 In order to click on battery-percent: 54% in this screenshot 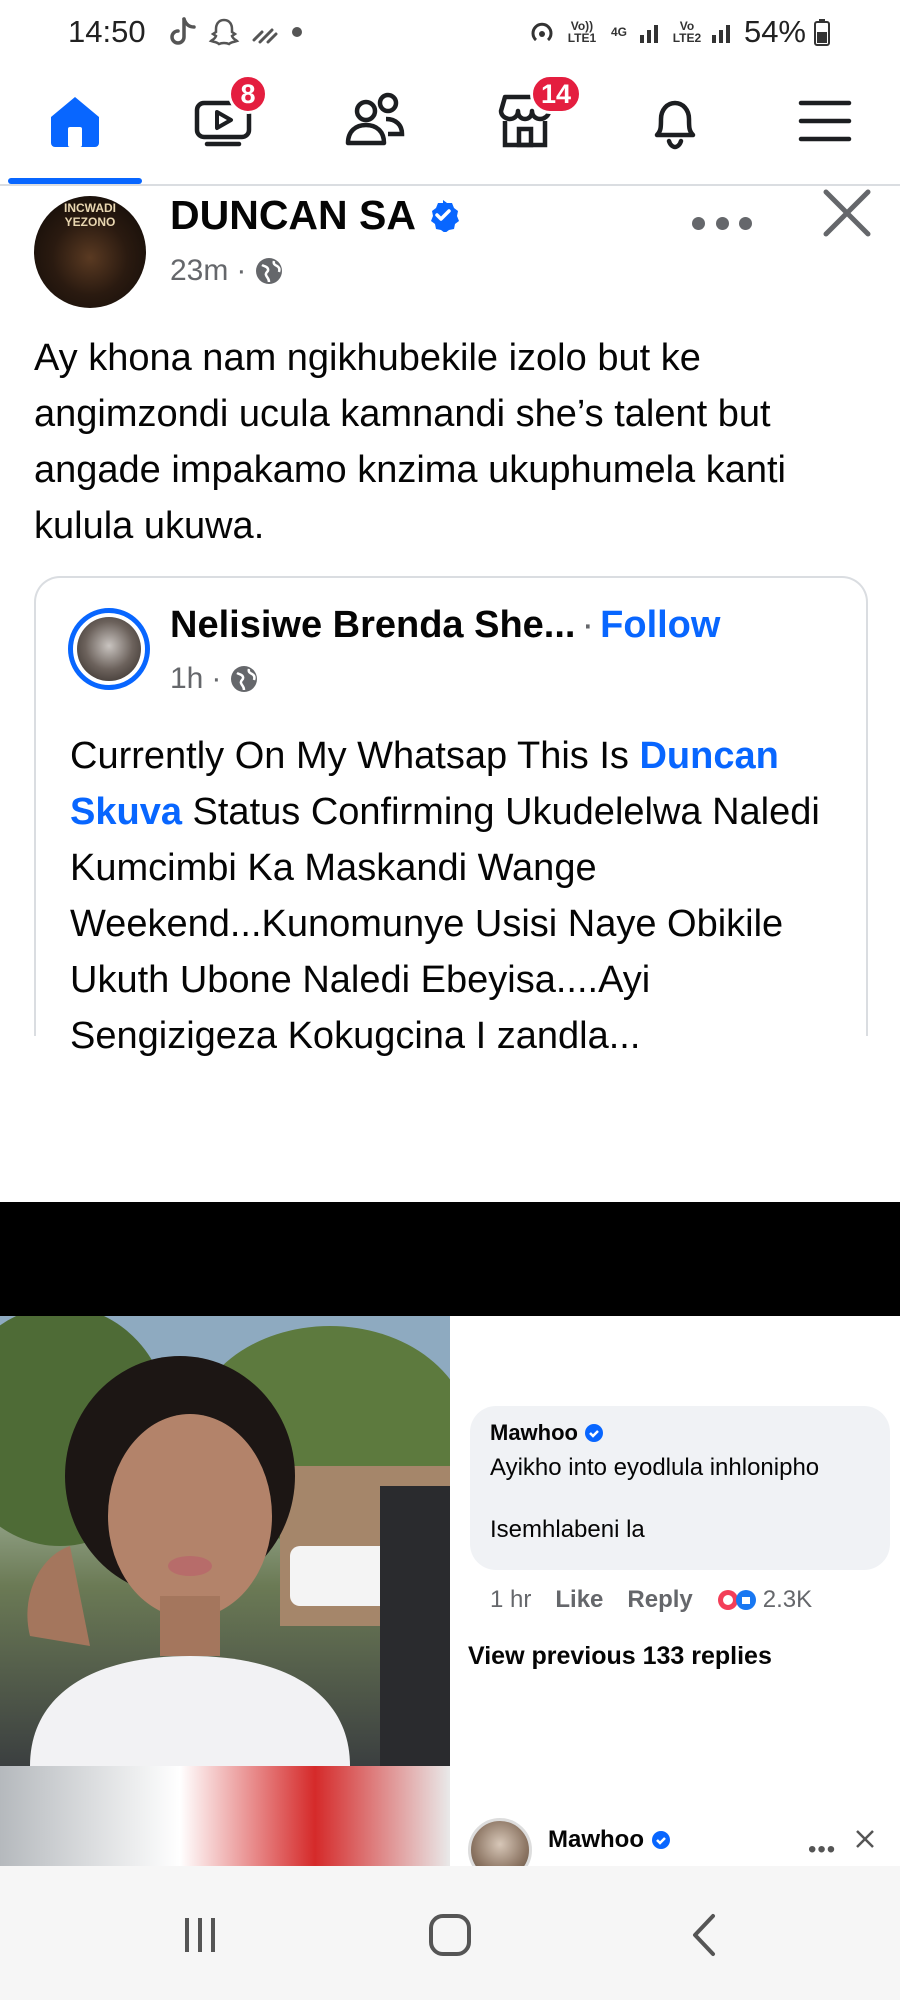, I will do `click(774, 31)`.